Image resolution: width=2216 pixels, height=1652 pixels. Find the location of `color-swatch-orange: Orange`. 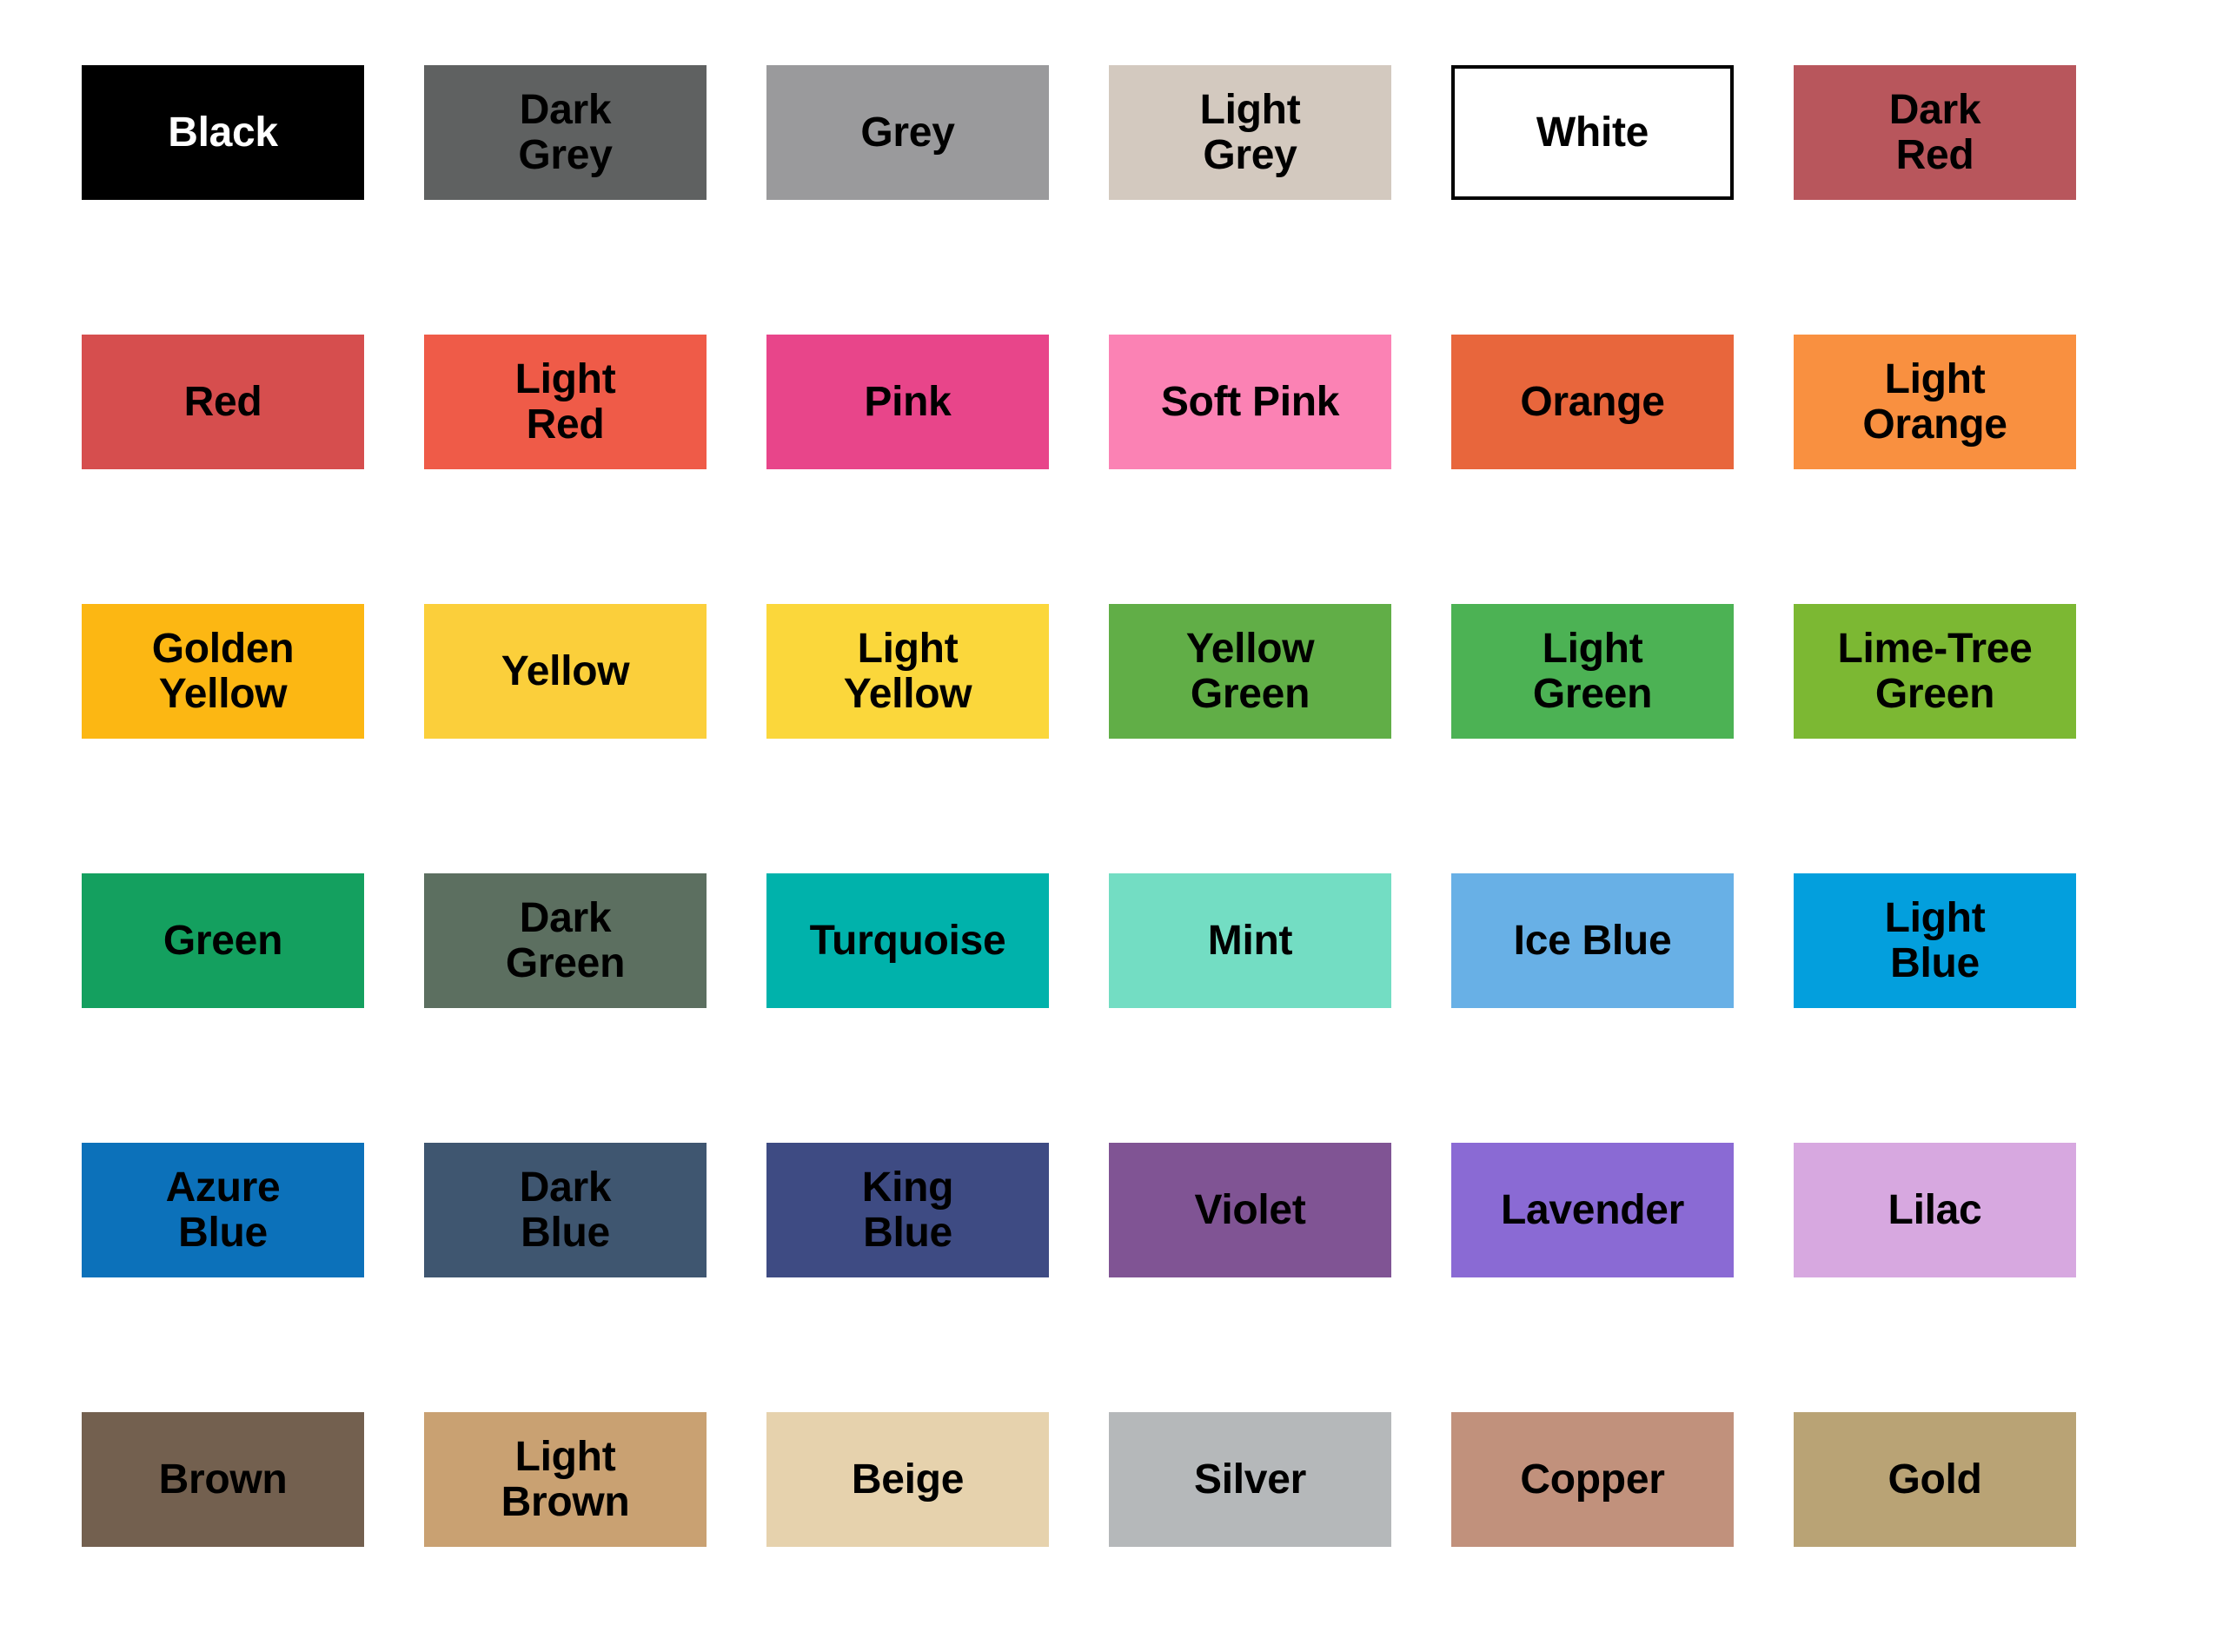

color-swatch-orange: Orange is located at coordinates (1592, 402).